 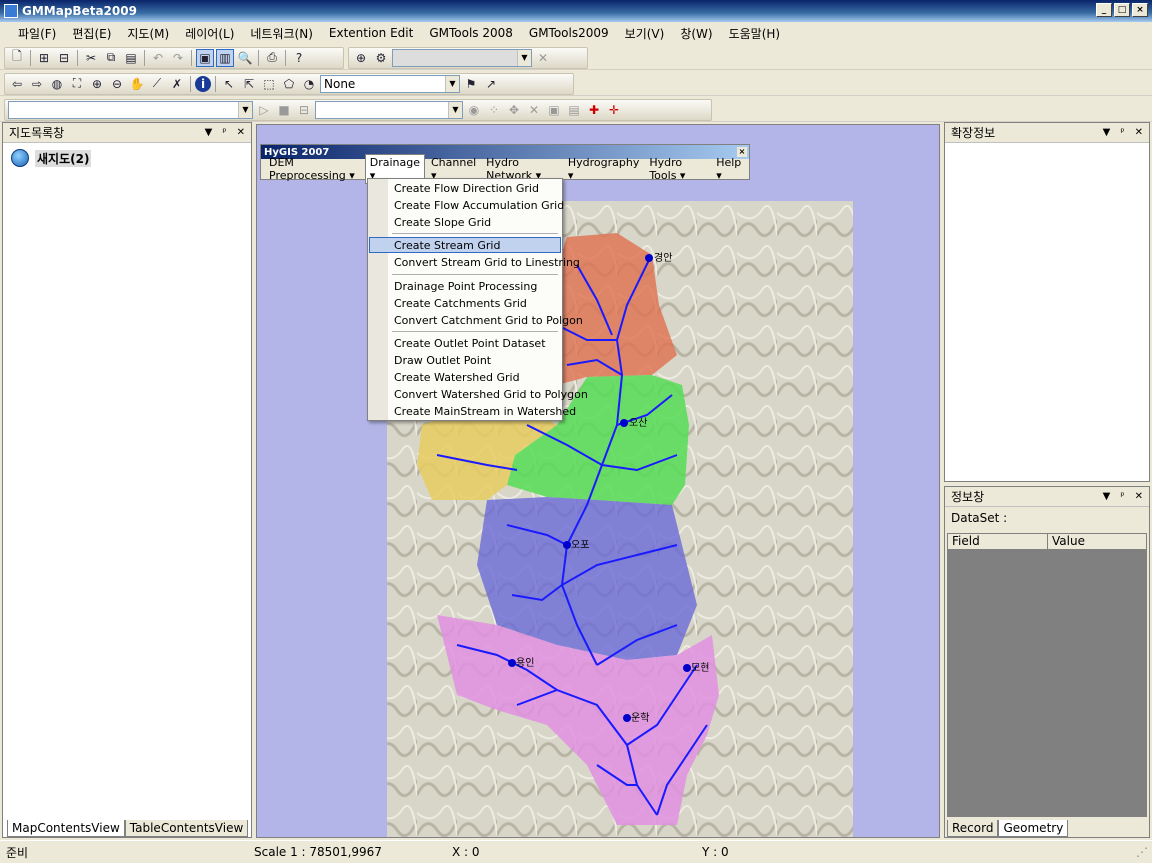 What do you see at coordinates (117, 84) in the screenshot?
I see `zoom-out-icon: ⊖` at bounding box center [117, 84].